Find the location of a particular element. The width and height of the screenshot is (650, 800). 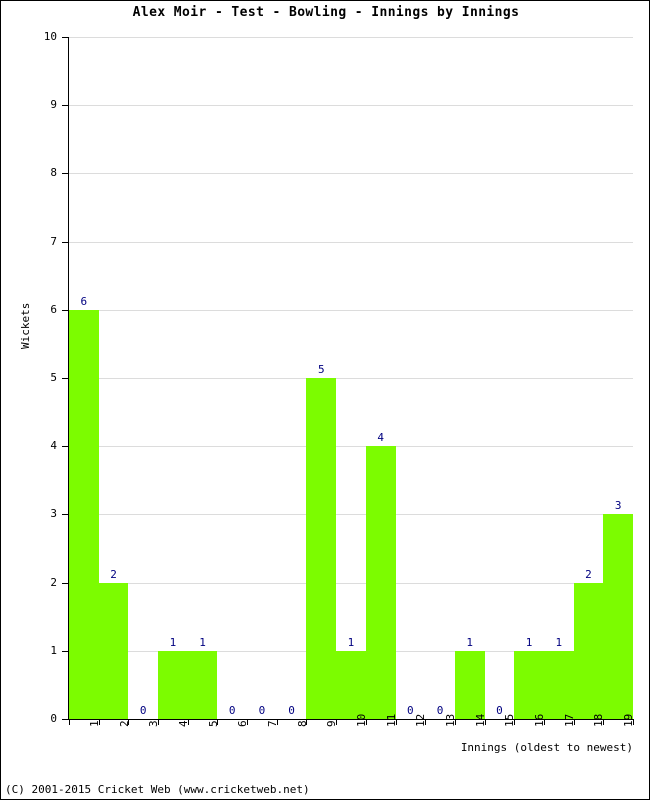

bar-value-label: 5 is located at coordinates (321, 369).